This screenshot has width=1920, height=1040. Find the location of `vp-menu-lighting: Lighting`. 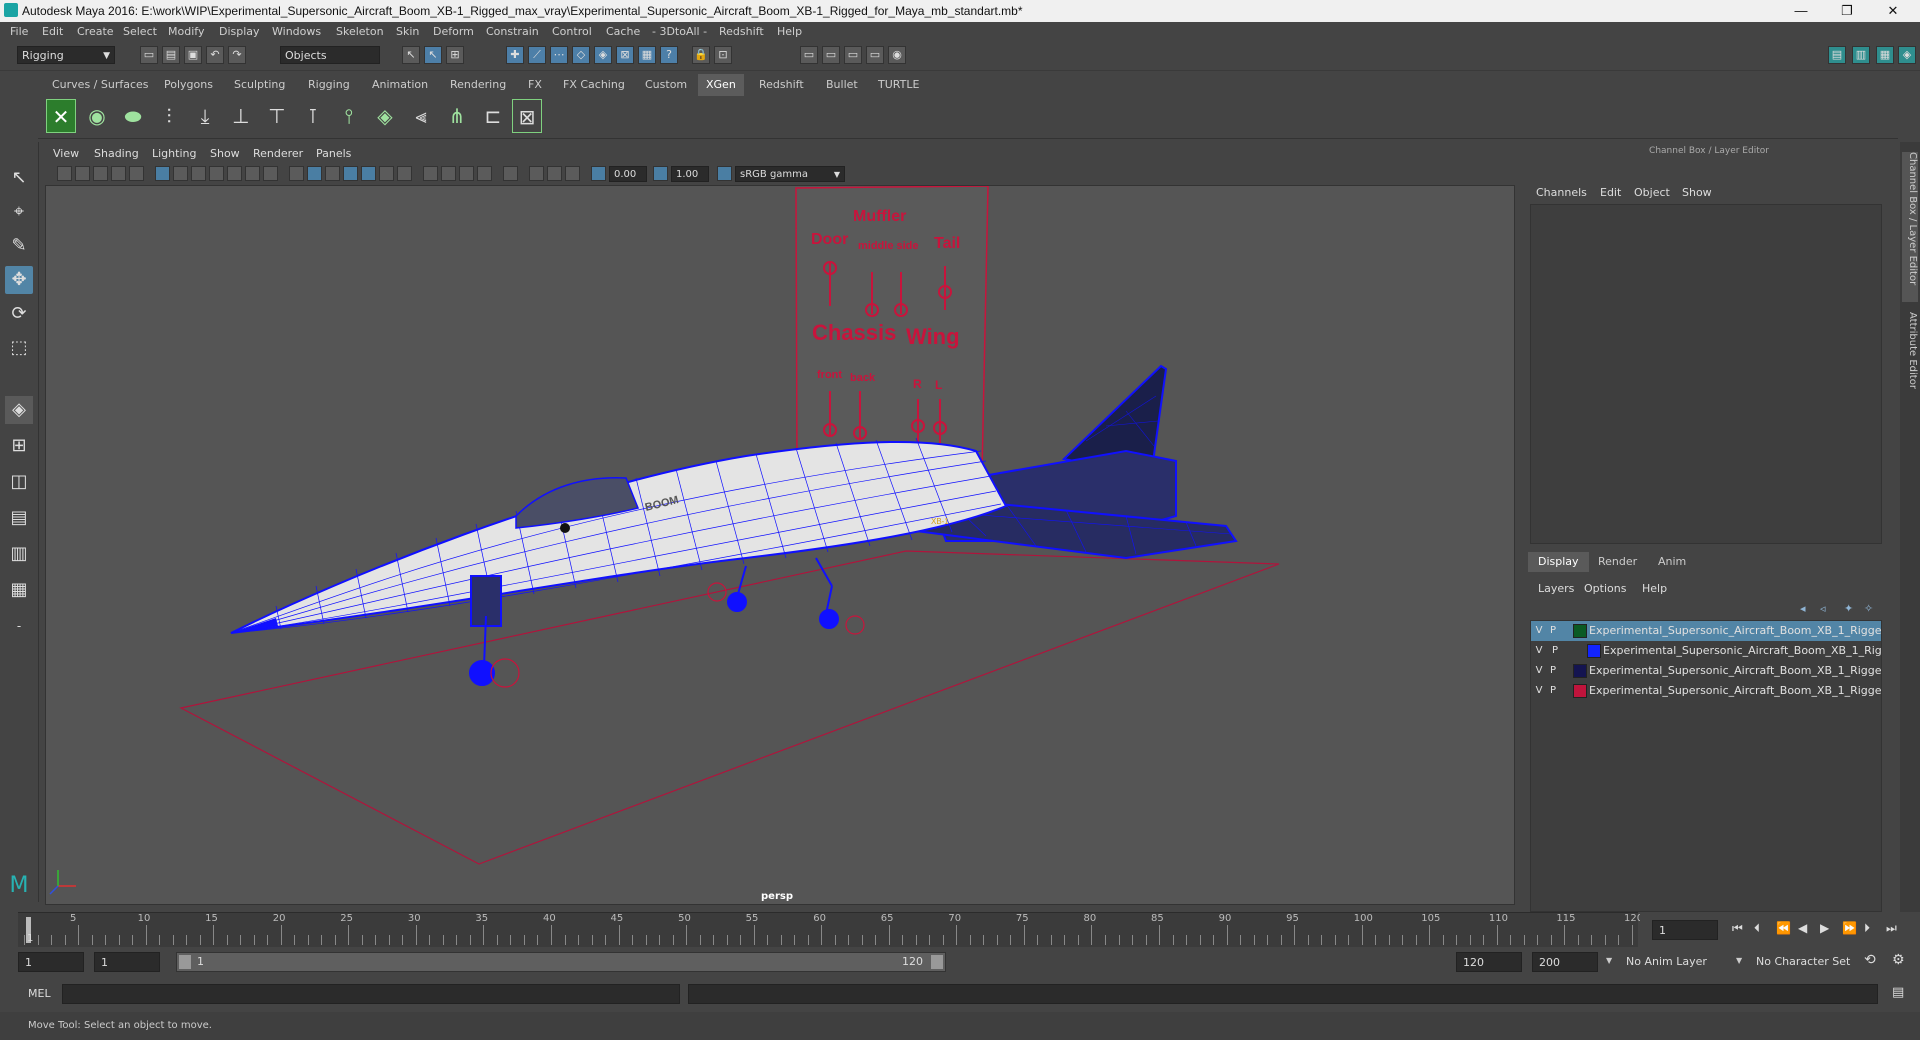

vp-menu-lighting: Lighting is located at coordinates (174, 153).